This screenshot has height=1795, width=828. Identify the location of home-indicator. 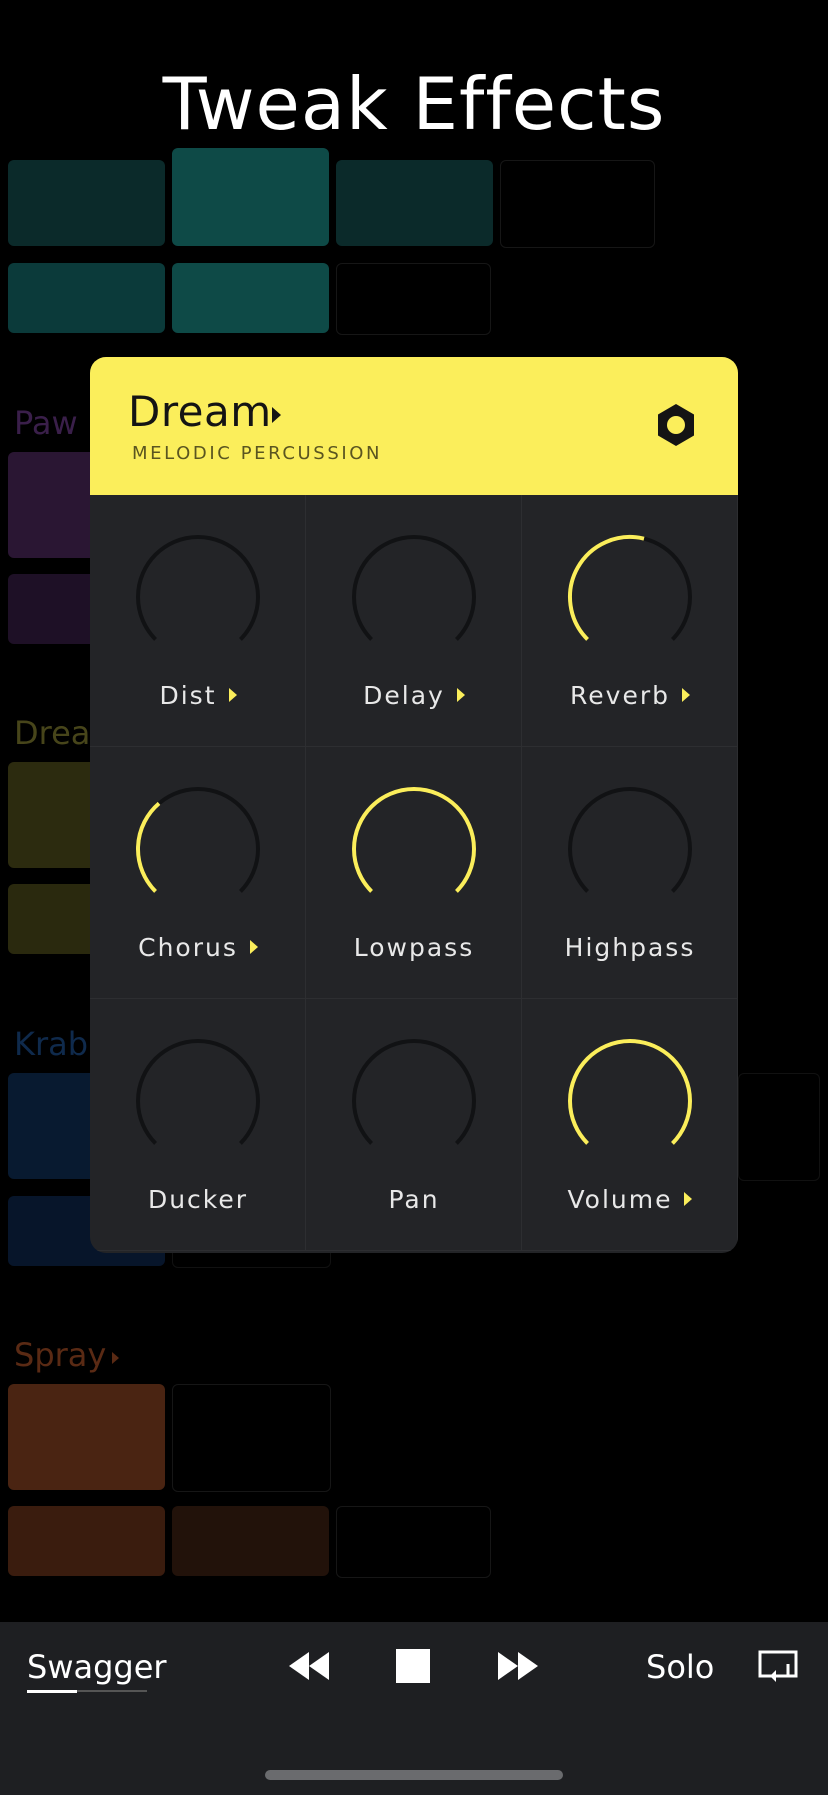
(414, 1775).